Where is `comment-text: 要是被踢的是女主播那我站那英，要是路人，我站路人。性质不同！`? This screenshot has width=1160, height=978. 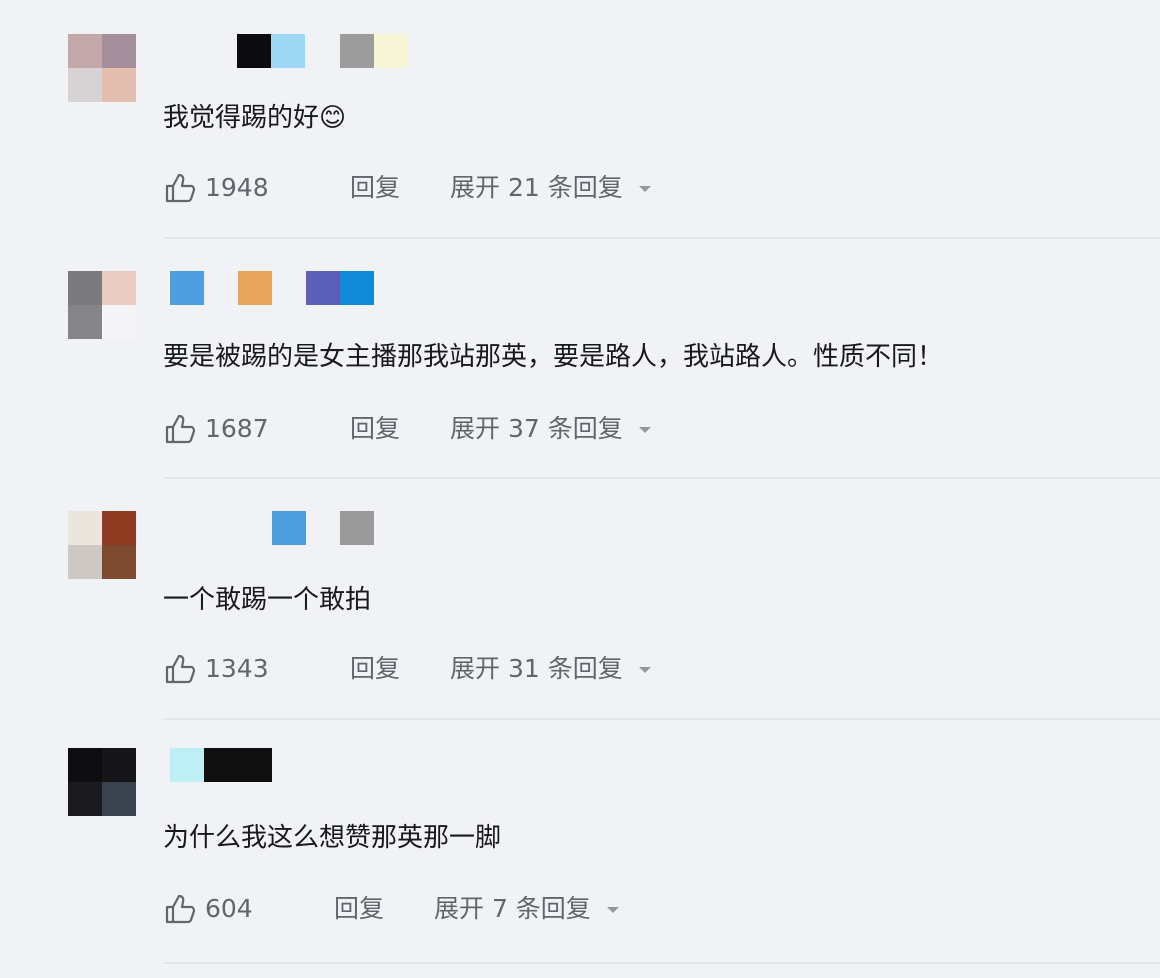
comment-text: 要是被踢的是女主播那我站那英，要是路人，我站路人。性质不同！ is located at coordinates (553, 357).